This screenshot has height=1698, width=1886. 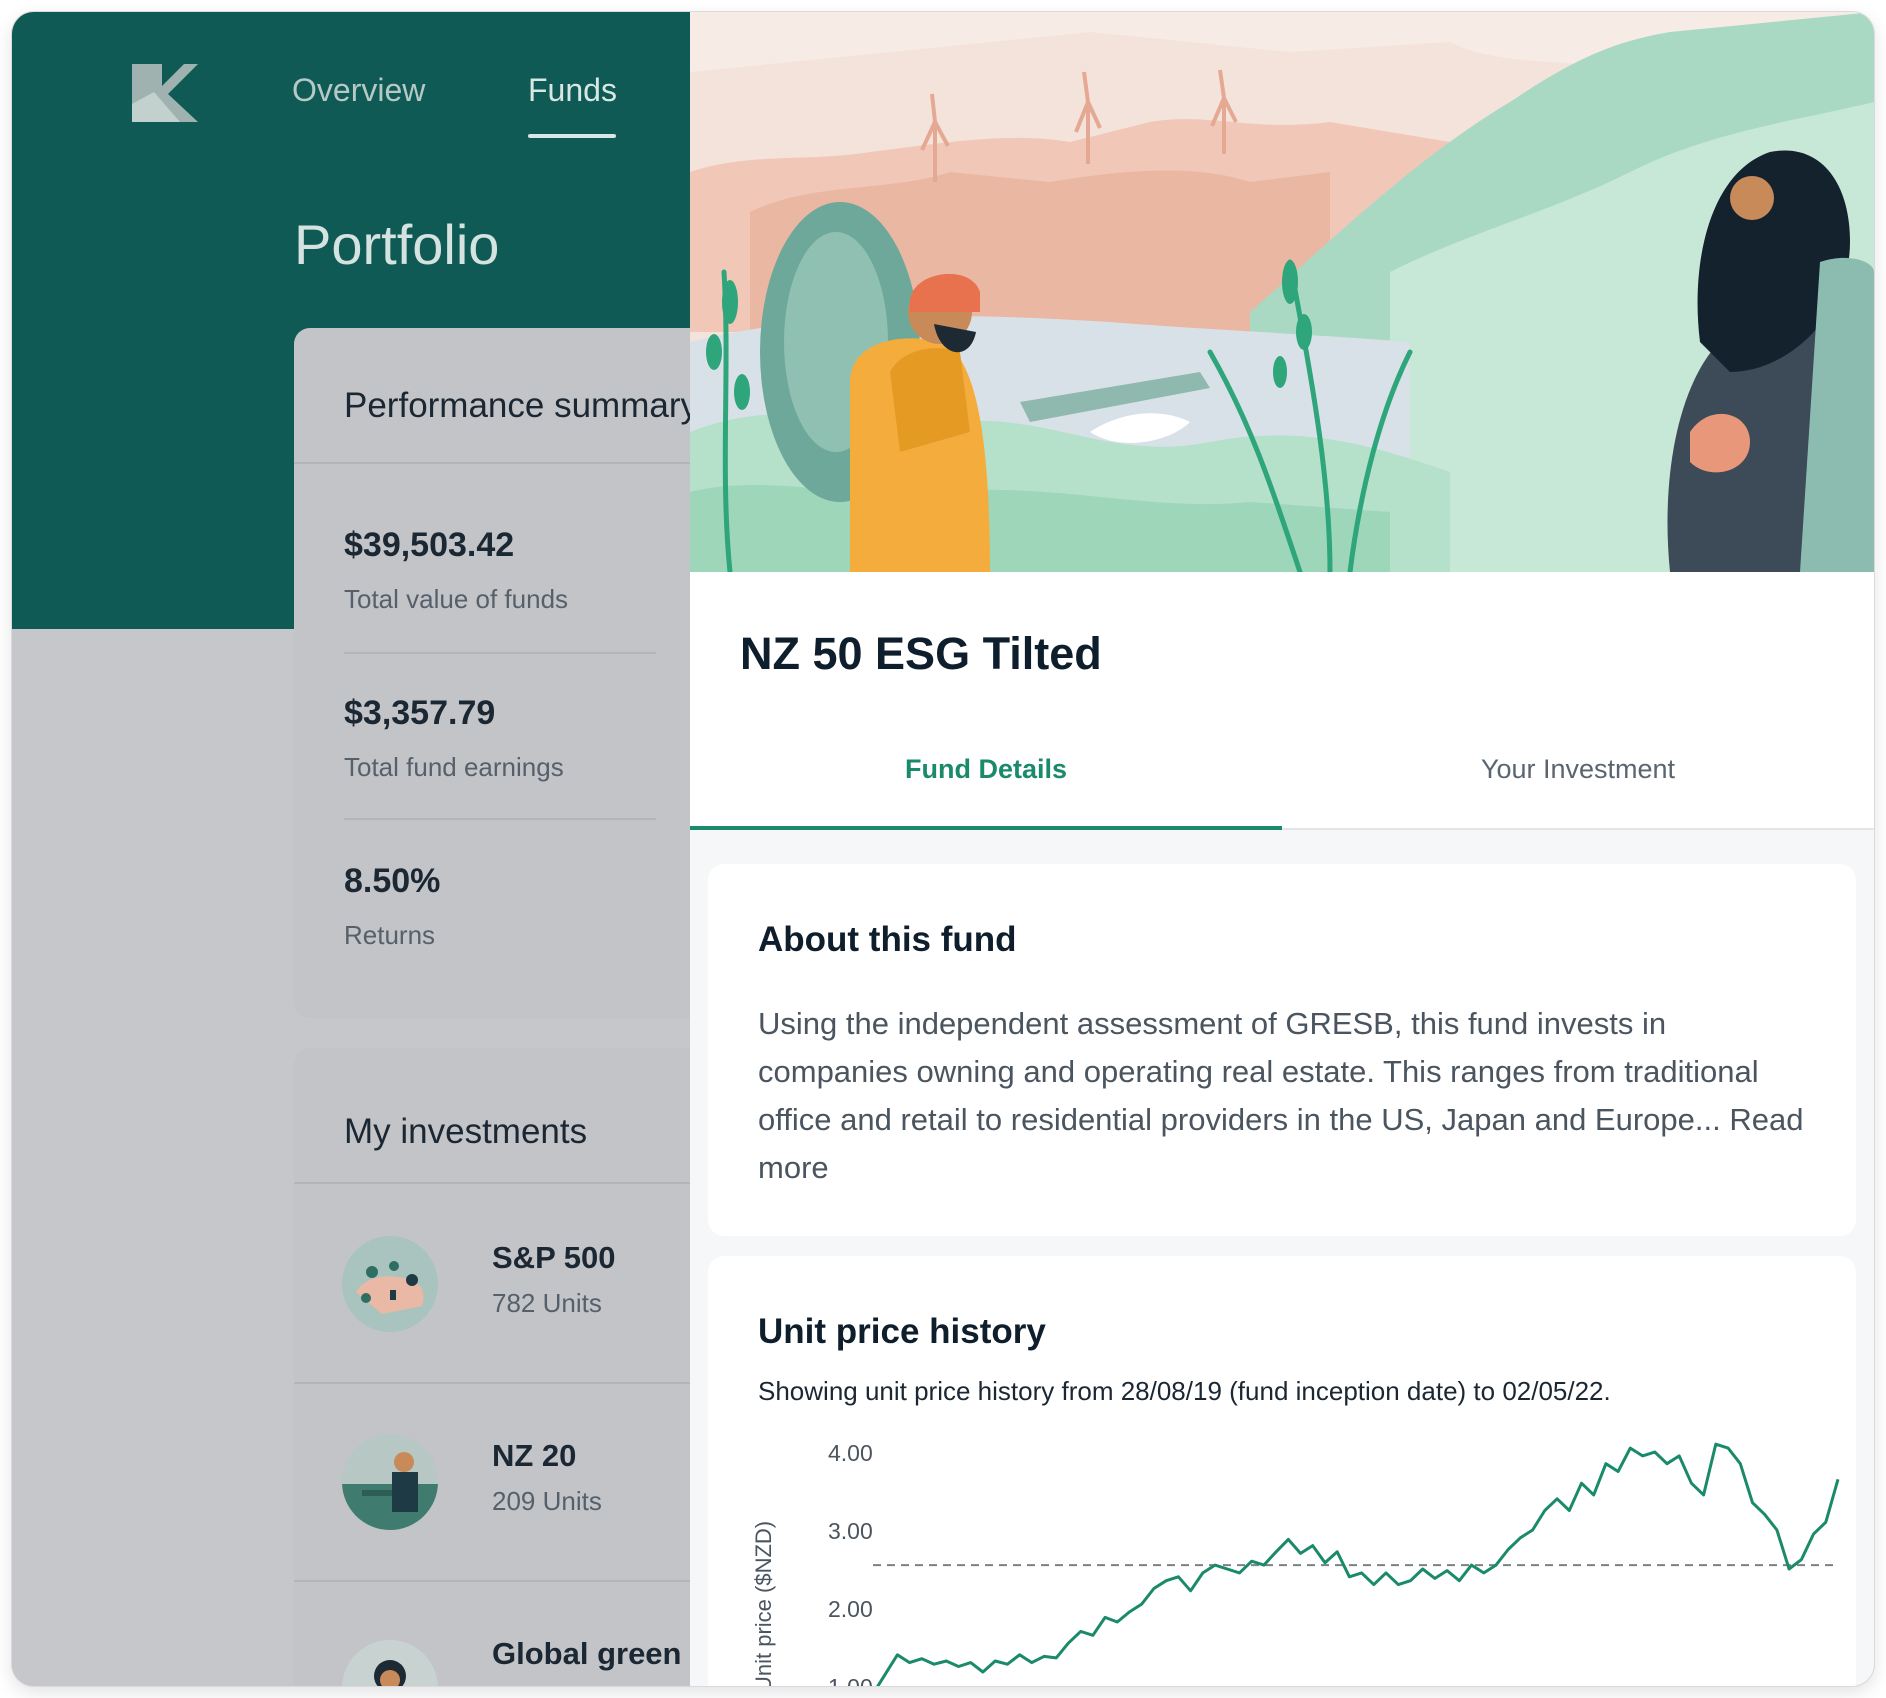 I want to click on tab-your-investment: Your Investment, so click(x=1578, y=769).